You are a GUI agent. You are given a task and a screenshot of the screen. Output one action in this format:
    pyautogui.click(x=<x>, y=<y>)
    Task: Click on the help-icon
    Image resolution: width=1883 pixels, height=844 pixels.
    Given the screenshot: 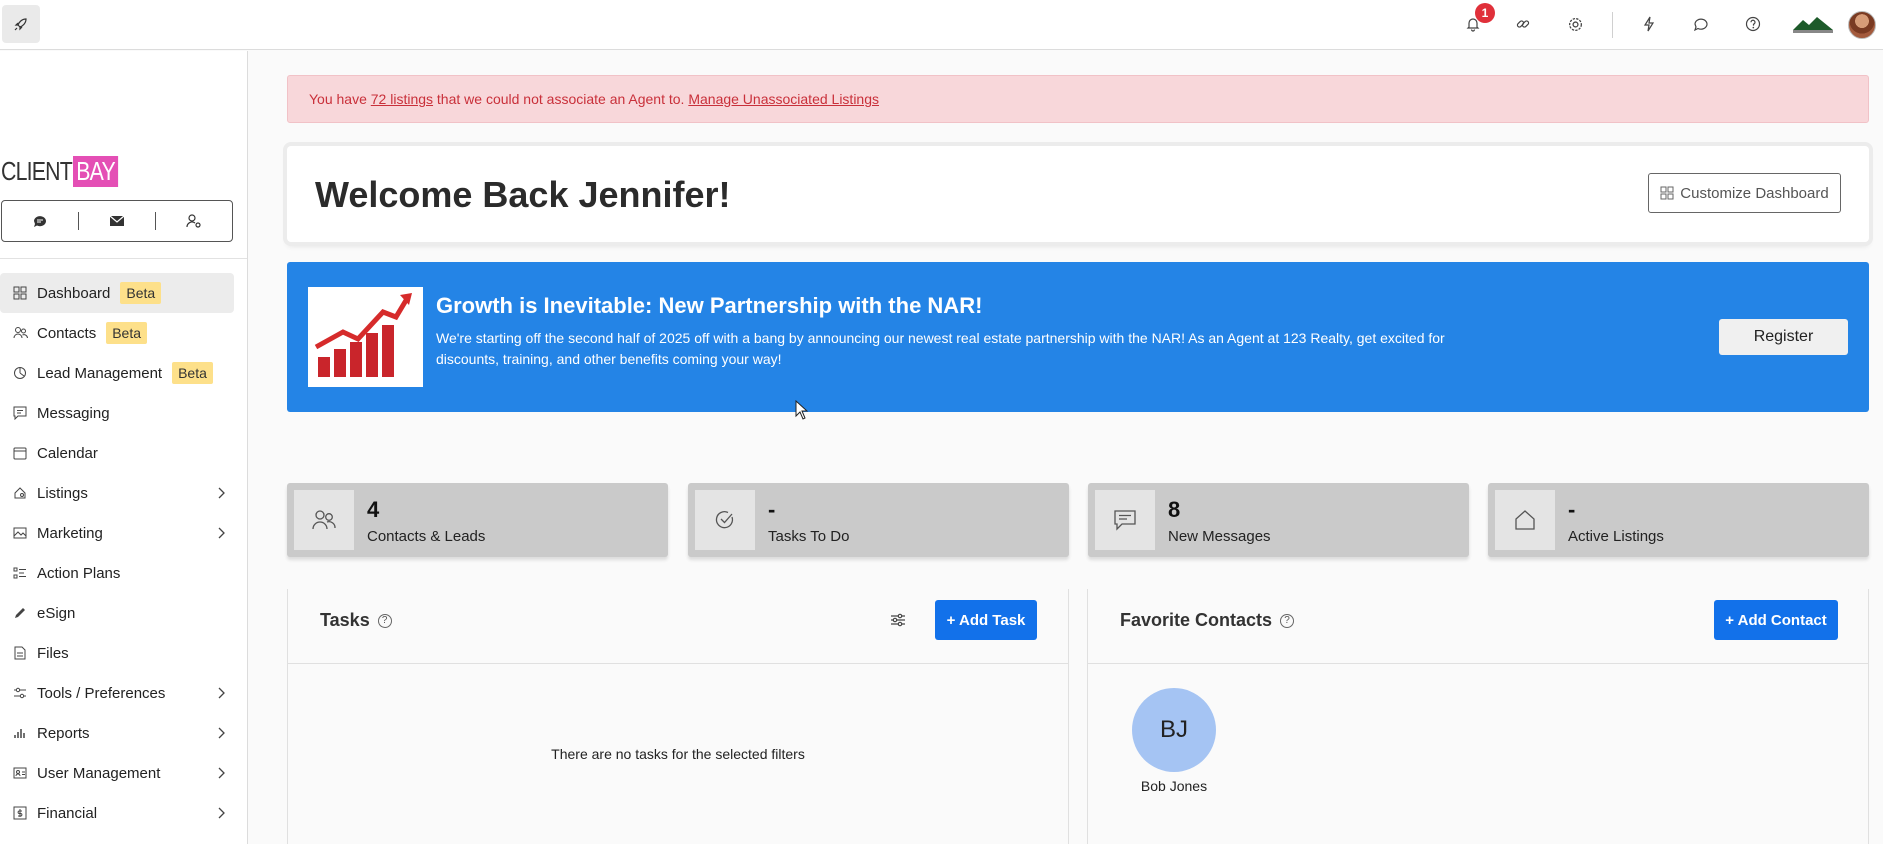 What is the action you would take?
    pyautogui.click(x=1753, y=24)
    